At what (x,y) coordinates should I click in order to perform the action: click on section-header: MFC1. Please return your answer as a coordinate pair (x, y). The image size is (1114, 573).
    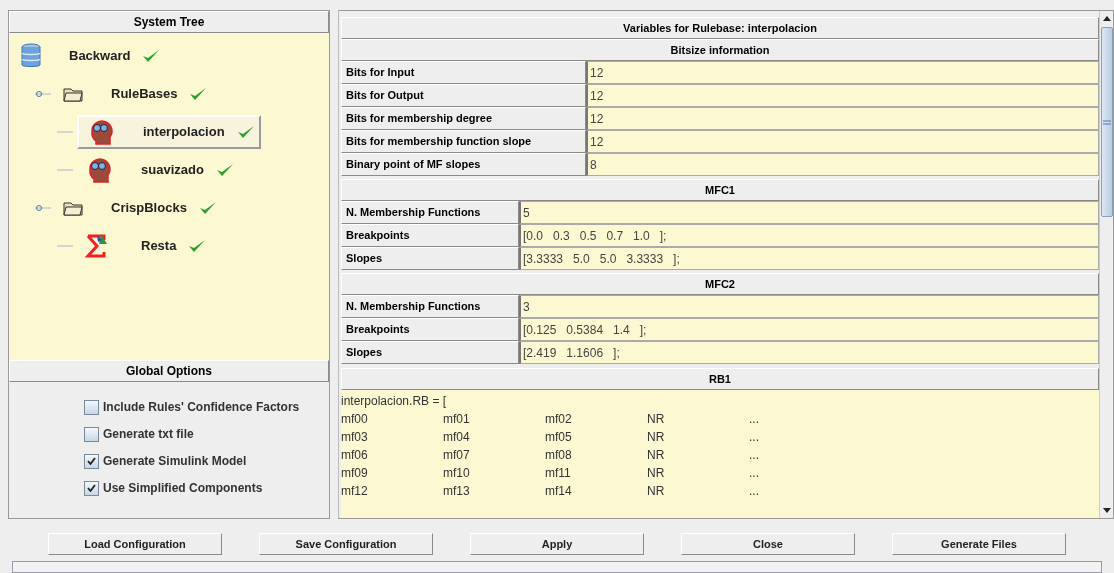
    Looking at the image, I should click on (720, 190).